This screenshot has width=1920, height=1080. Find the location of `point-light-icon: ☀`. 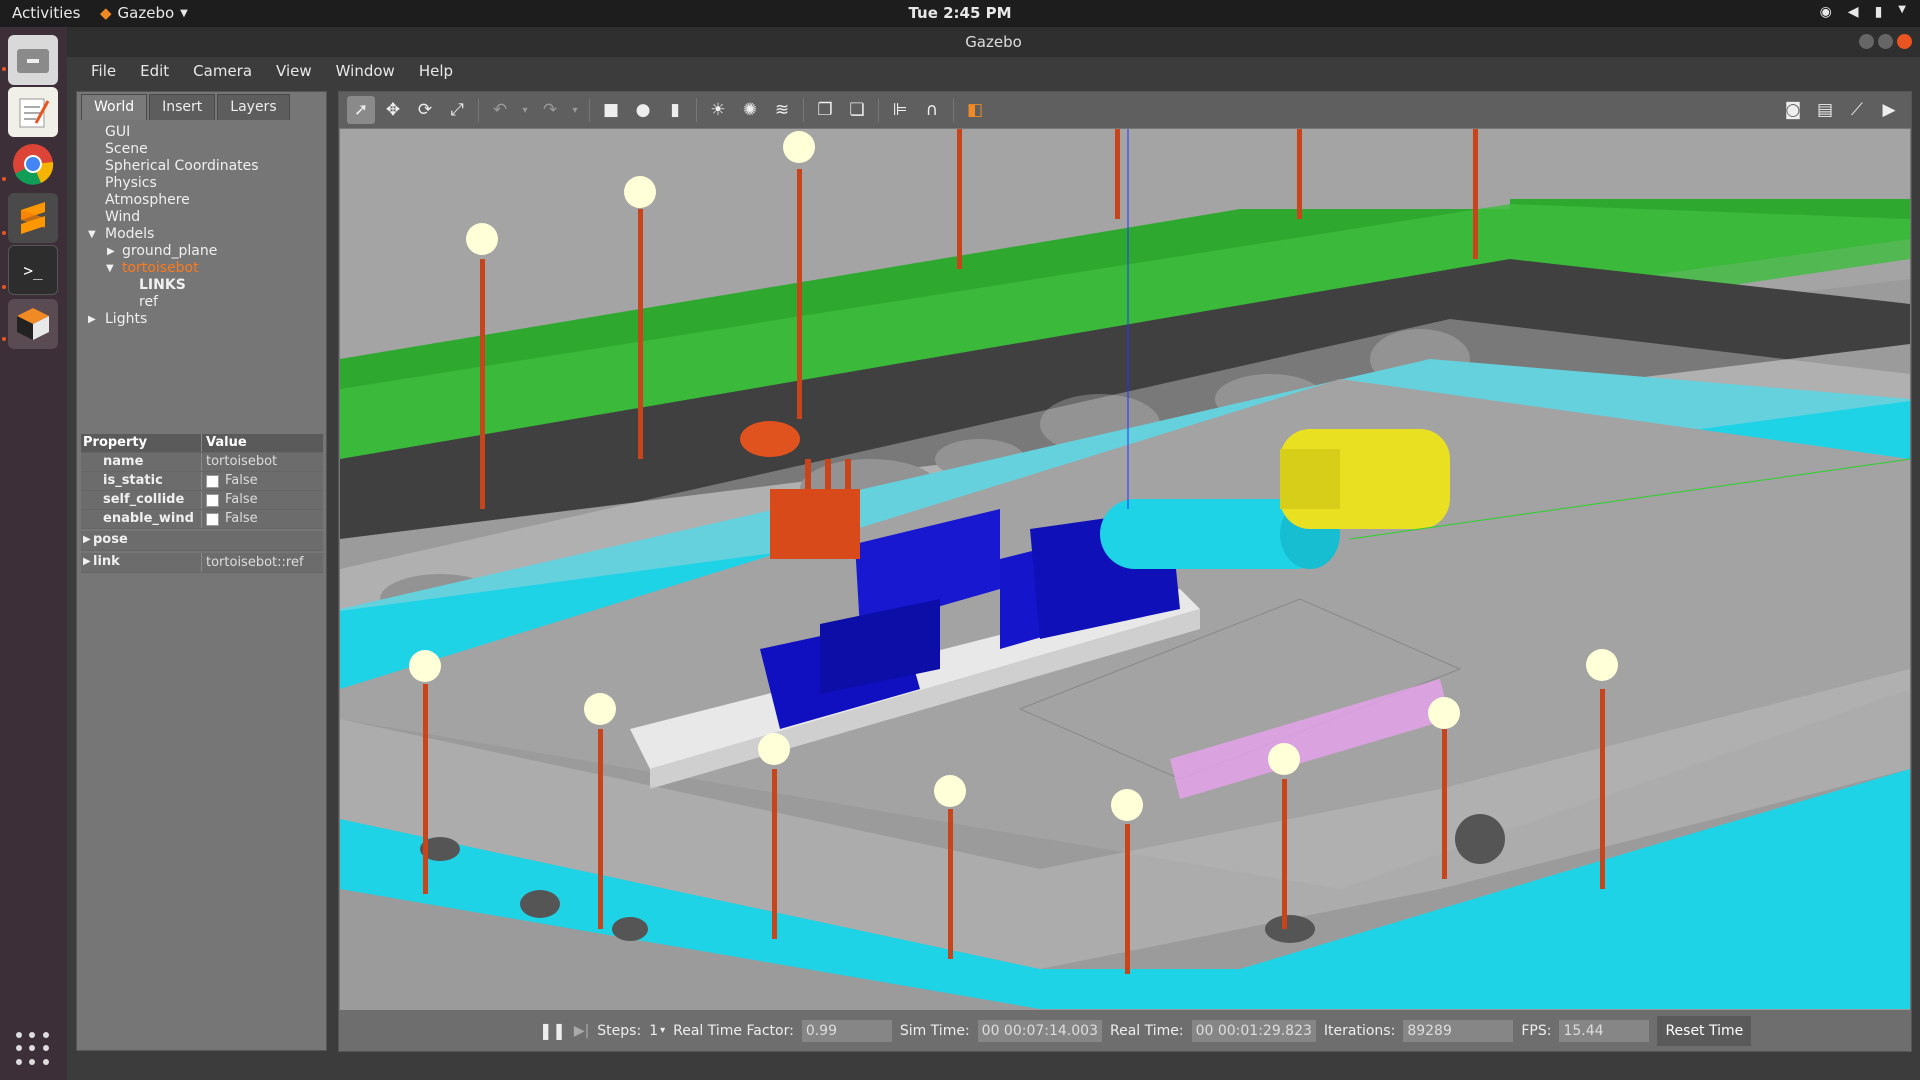

point-light-icon: ☀ is located at coordinates (718, 110).